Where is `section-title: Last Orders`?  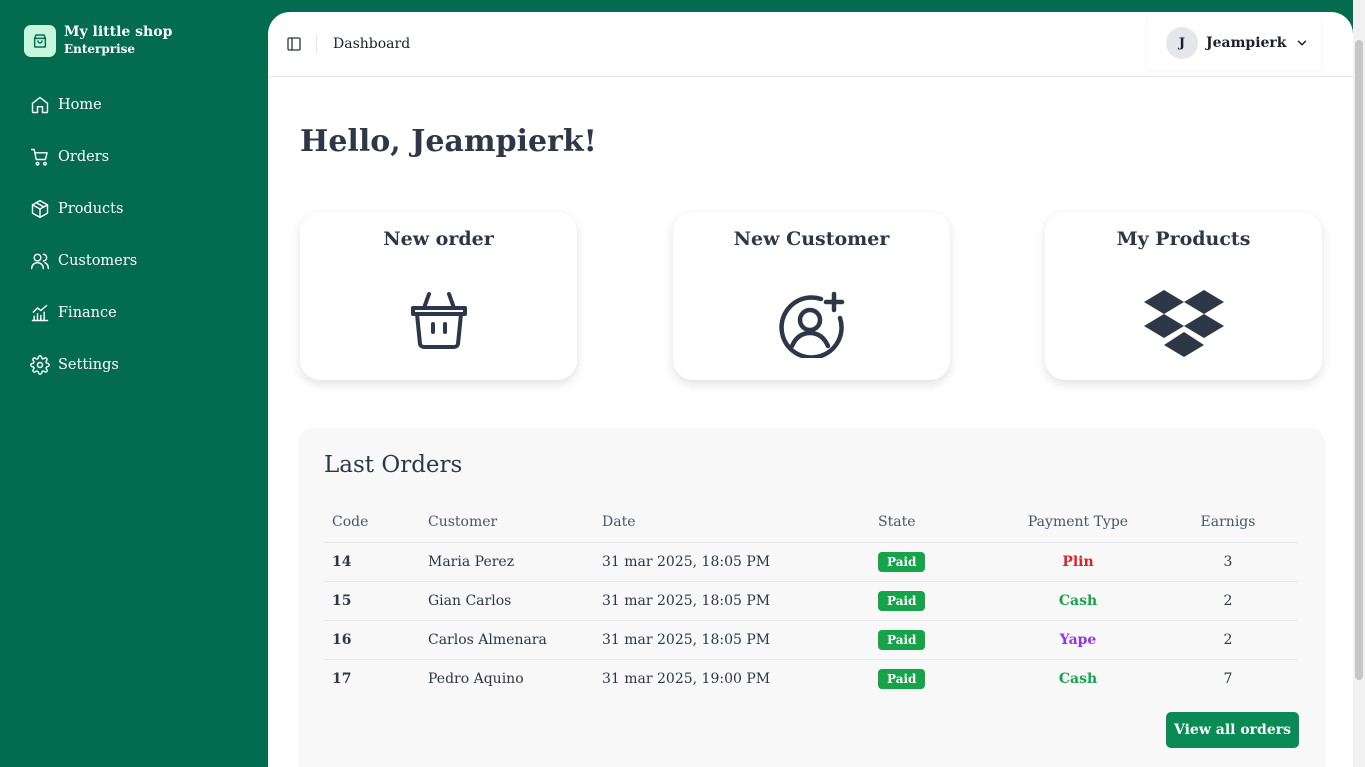
section-title: Last Orders is located at coordinates (393, 465).